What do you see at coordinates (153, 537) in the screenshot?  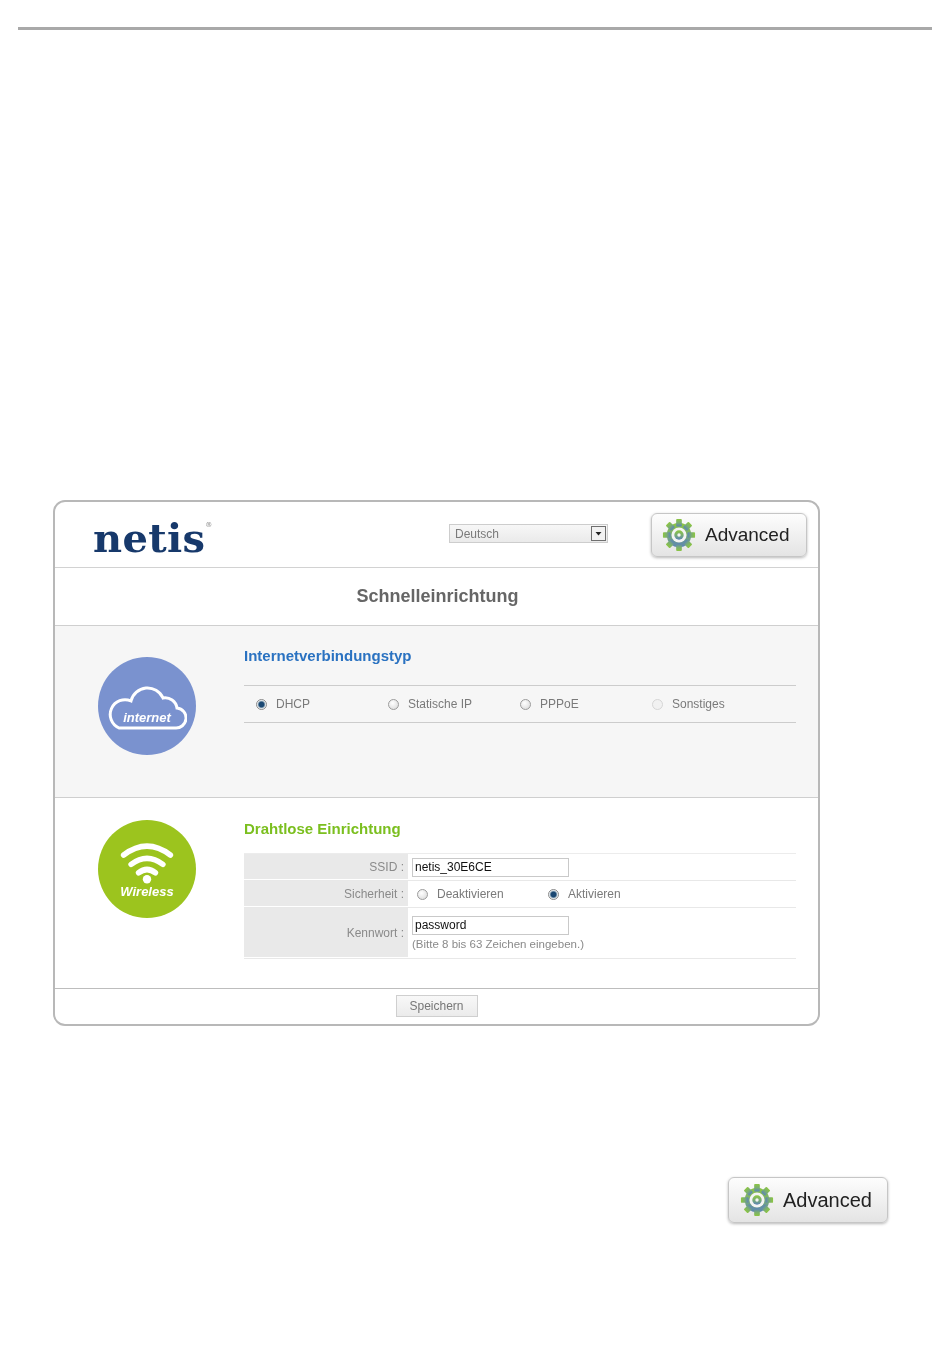 I see `netis-logo: netis$^{®}$` at bounding box center [153, 537].